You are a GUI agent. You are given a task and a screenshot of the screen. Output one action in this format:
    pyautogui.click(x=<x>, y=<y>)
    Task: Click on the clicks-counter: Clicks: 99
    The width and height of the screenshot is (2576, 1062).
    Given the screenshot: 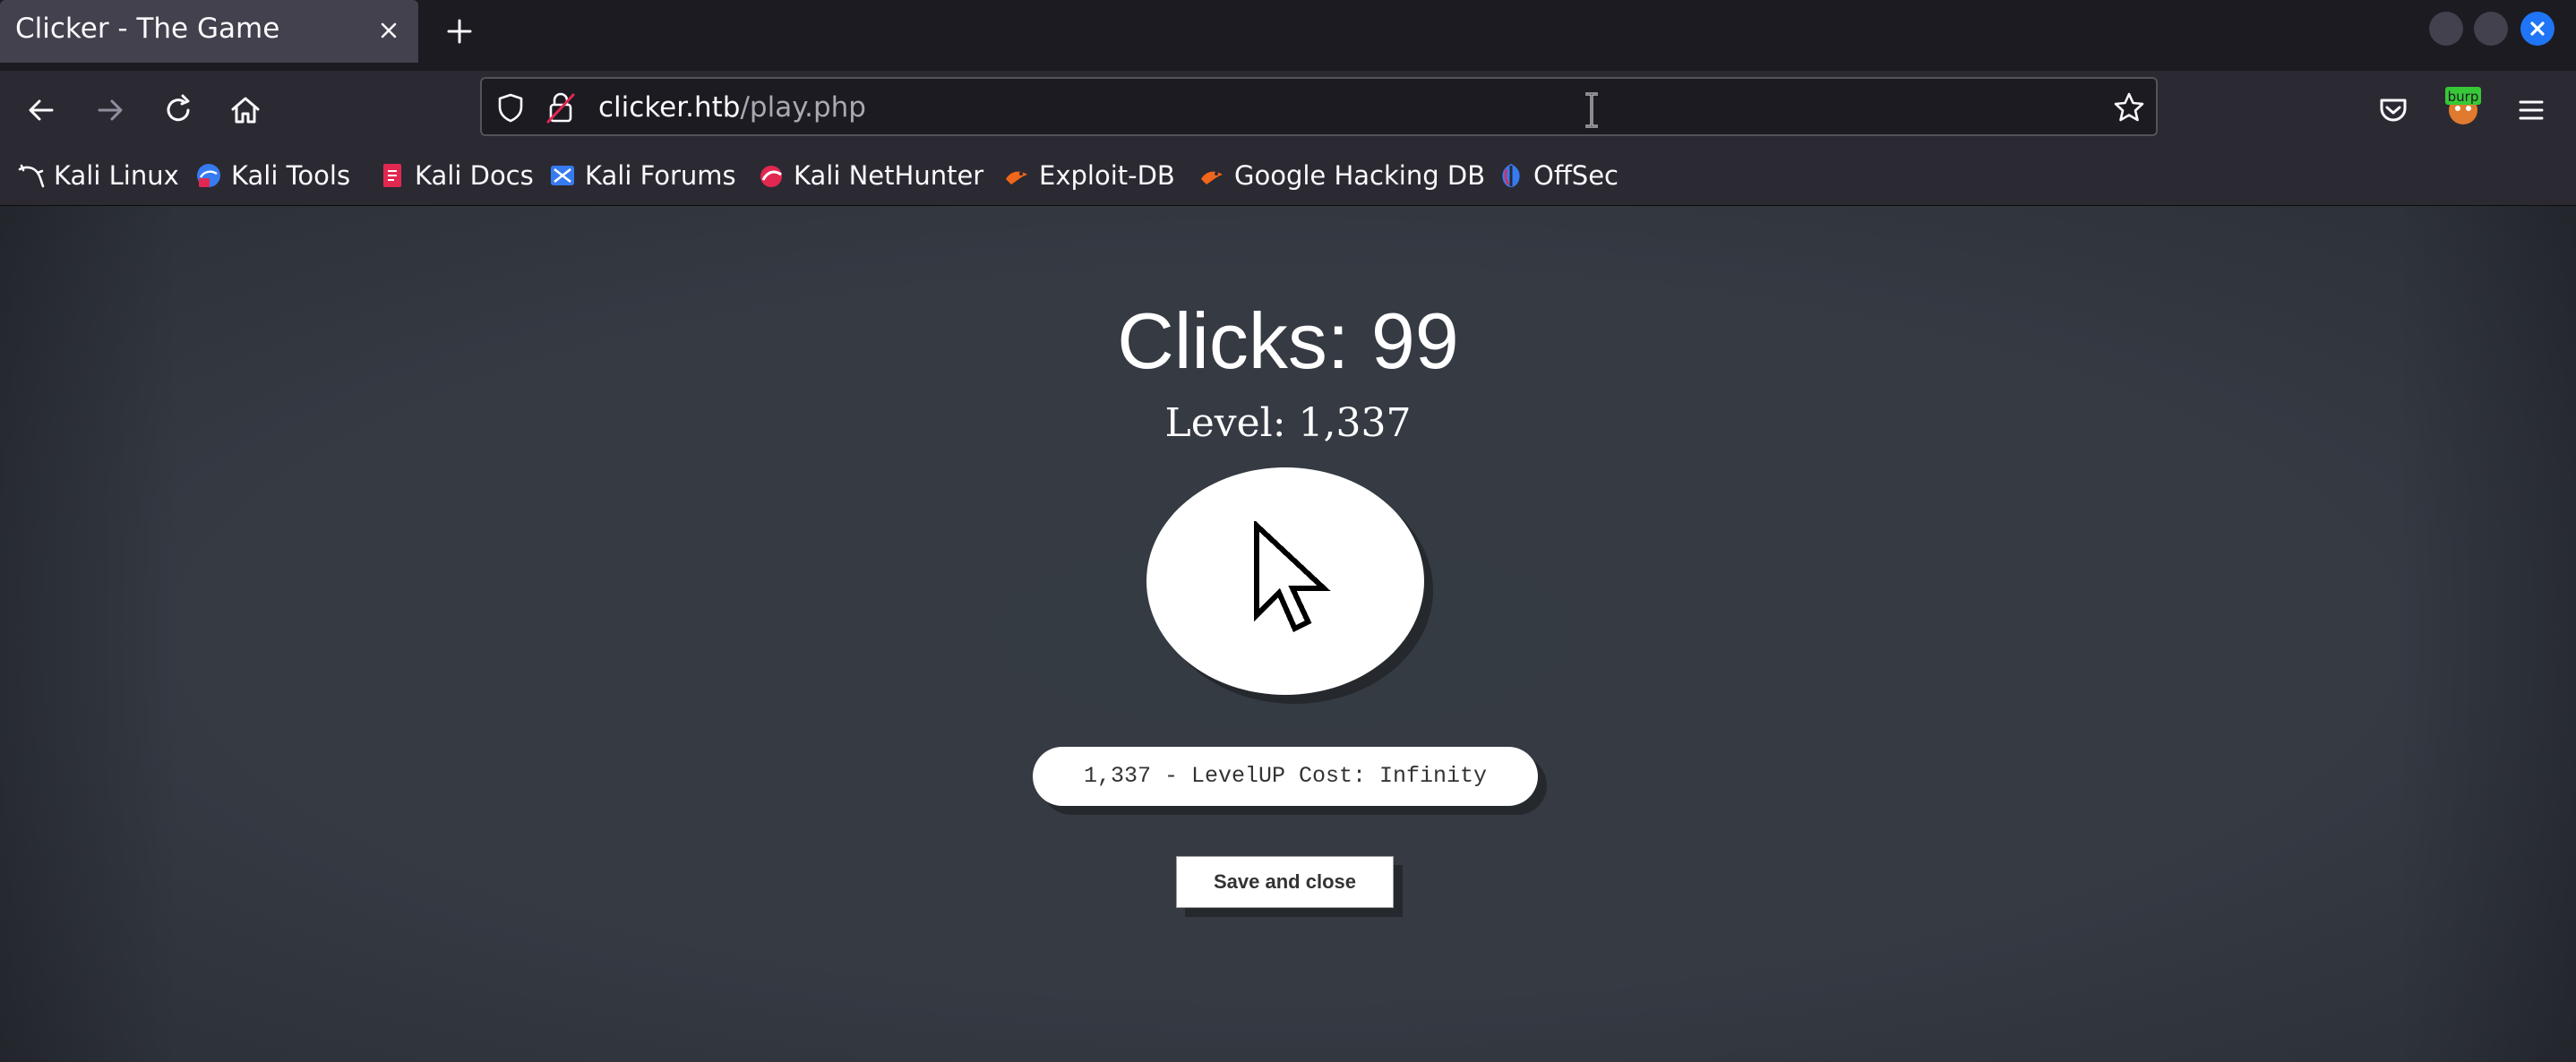 What is the action you would take?
    pyautogui.click(x=1288, y=340)
    